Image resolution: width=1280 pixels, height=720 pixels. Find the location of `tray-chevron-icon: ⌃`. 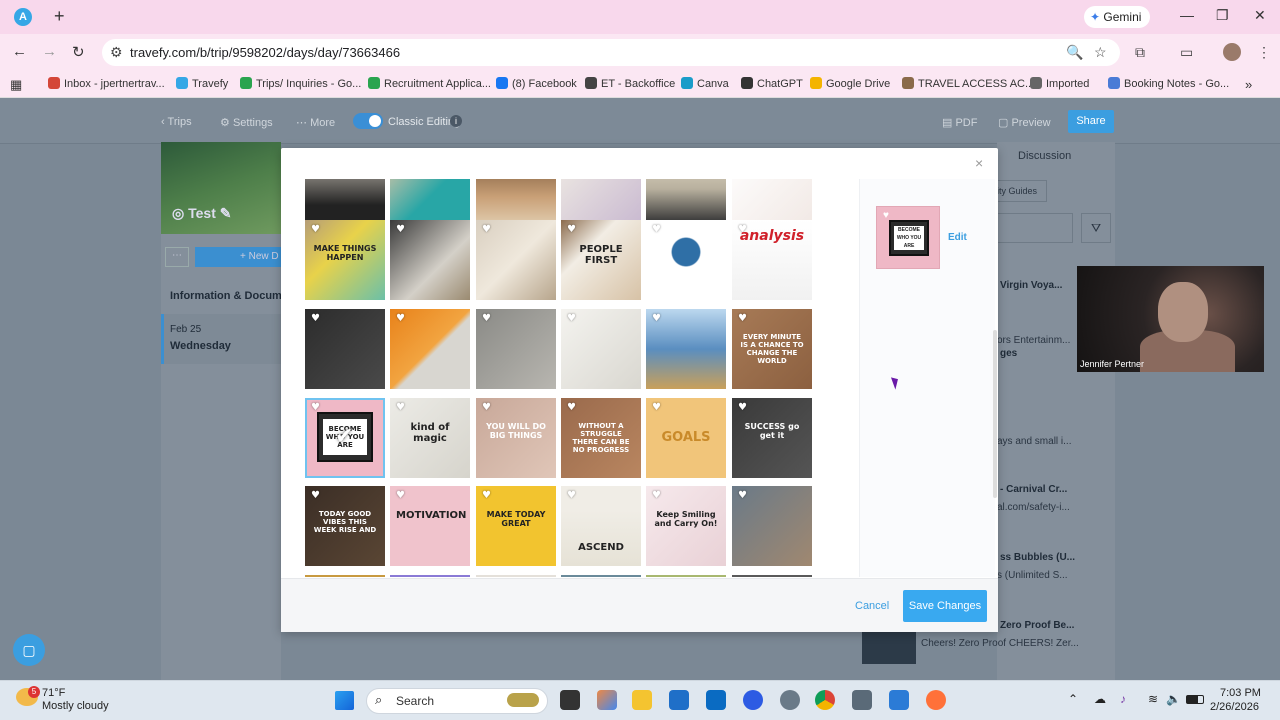

tray-chevron-icon: ⌃ is located at coordinates (1073, 699).